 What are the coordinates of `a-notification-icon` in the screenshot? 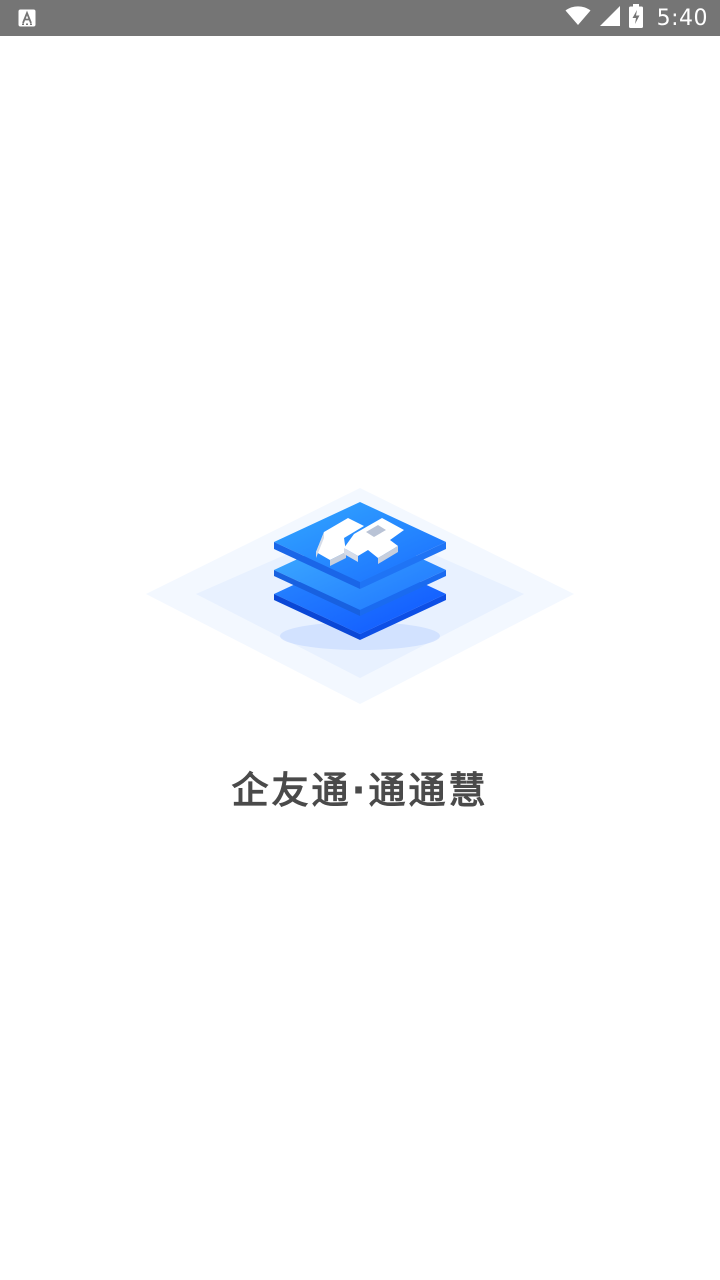 It's located at (27, 18).